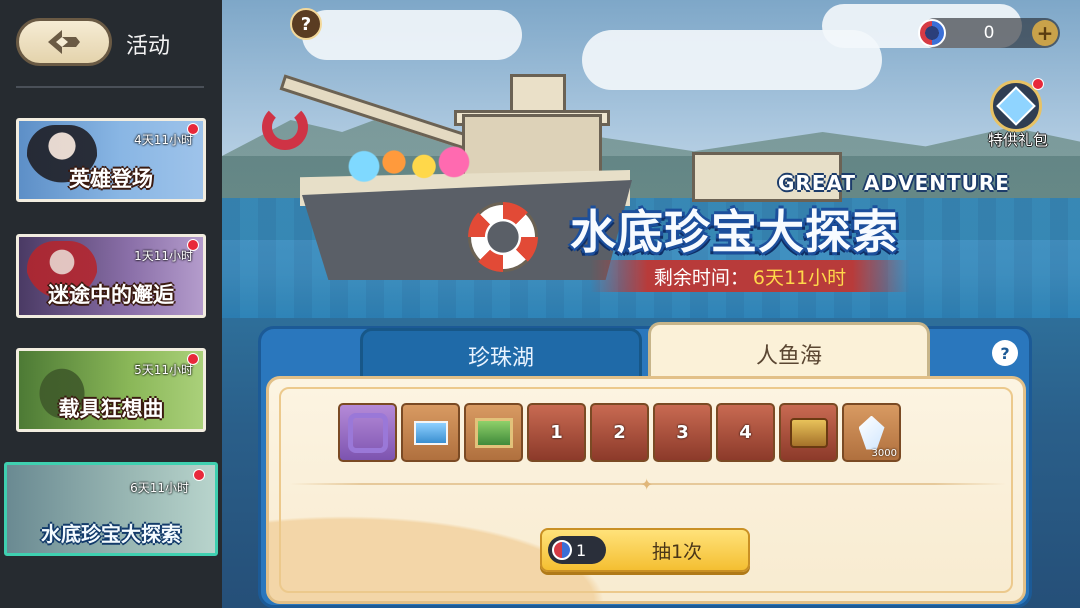 The image size is (1080, 608). Describe the element at coordinates (159, 488) in the screenshot. I see `event-time: 6天11小时` at that location.